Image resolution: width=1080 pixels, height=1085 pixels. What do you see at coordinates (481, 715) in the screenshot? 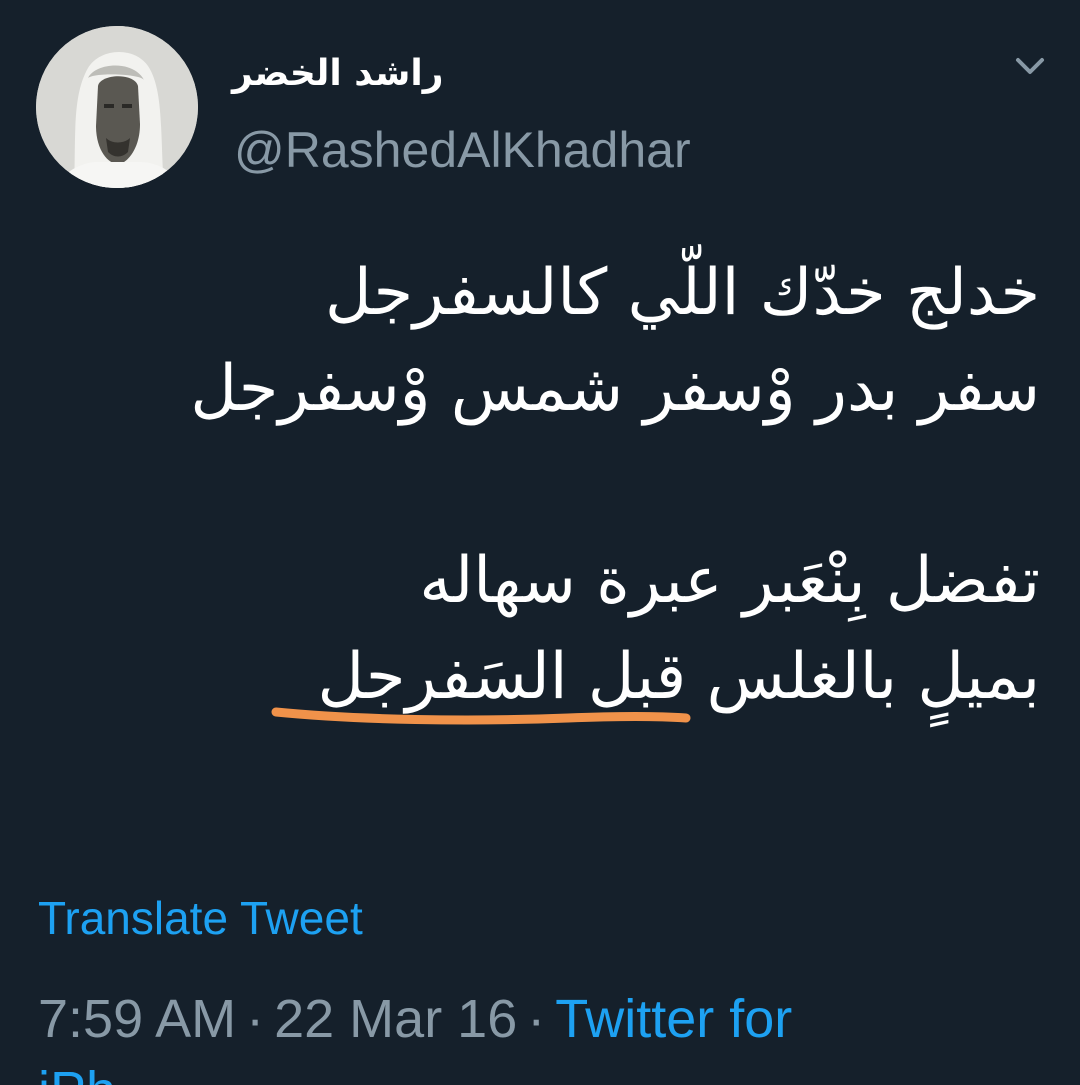
I see `highlight-underline` at bounding box center [481, 715].